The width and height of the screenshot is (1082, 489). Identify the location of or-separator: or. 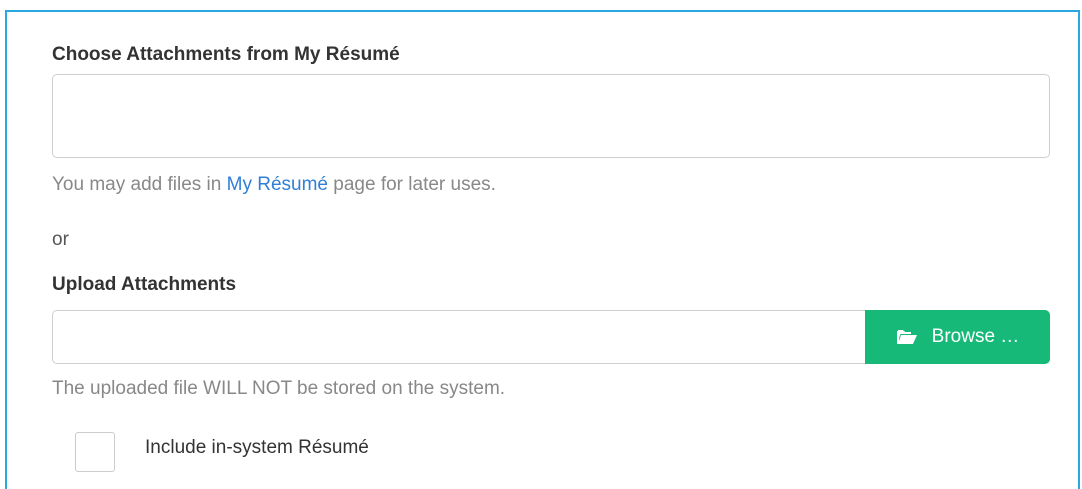
(60, 239).